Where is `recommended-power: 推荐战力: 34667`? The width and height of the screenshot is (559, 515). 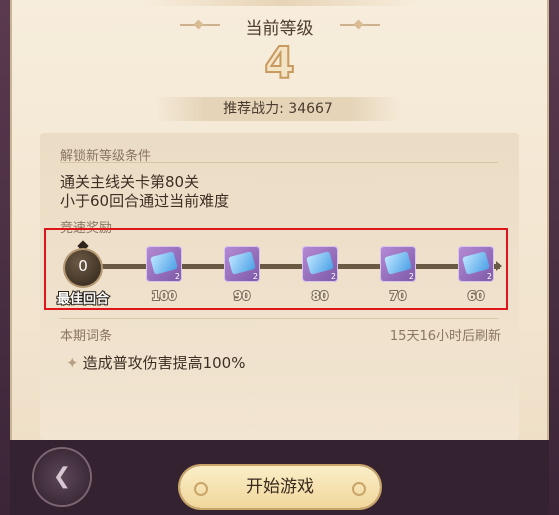 recommended-power: 推荐战力: 34667 is located at coordinates (278, 109).